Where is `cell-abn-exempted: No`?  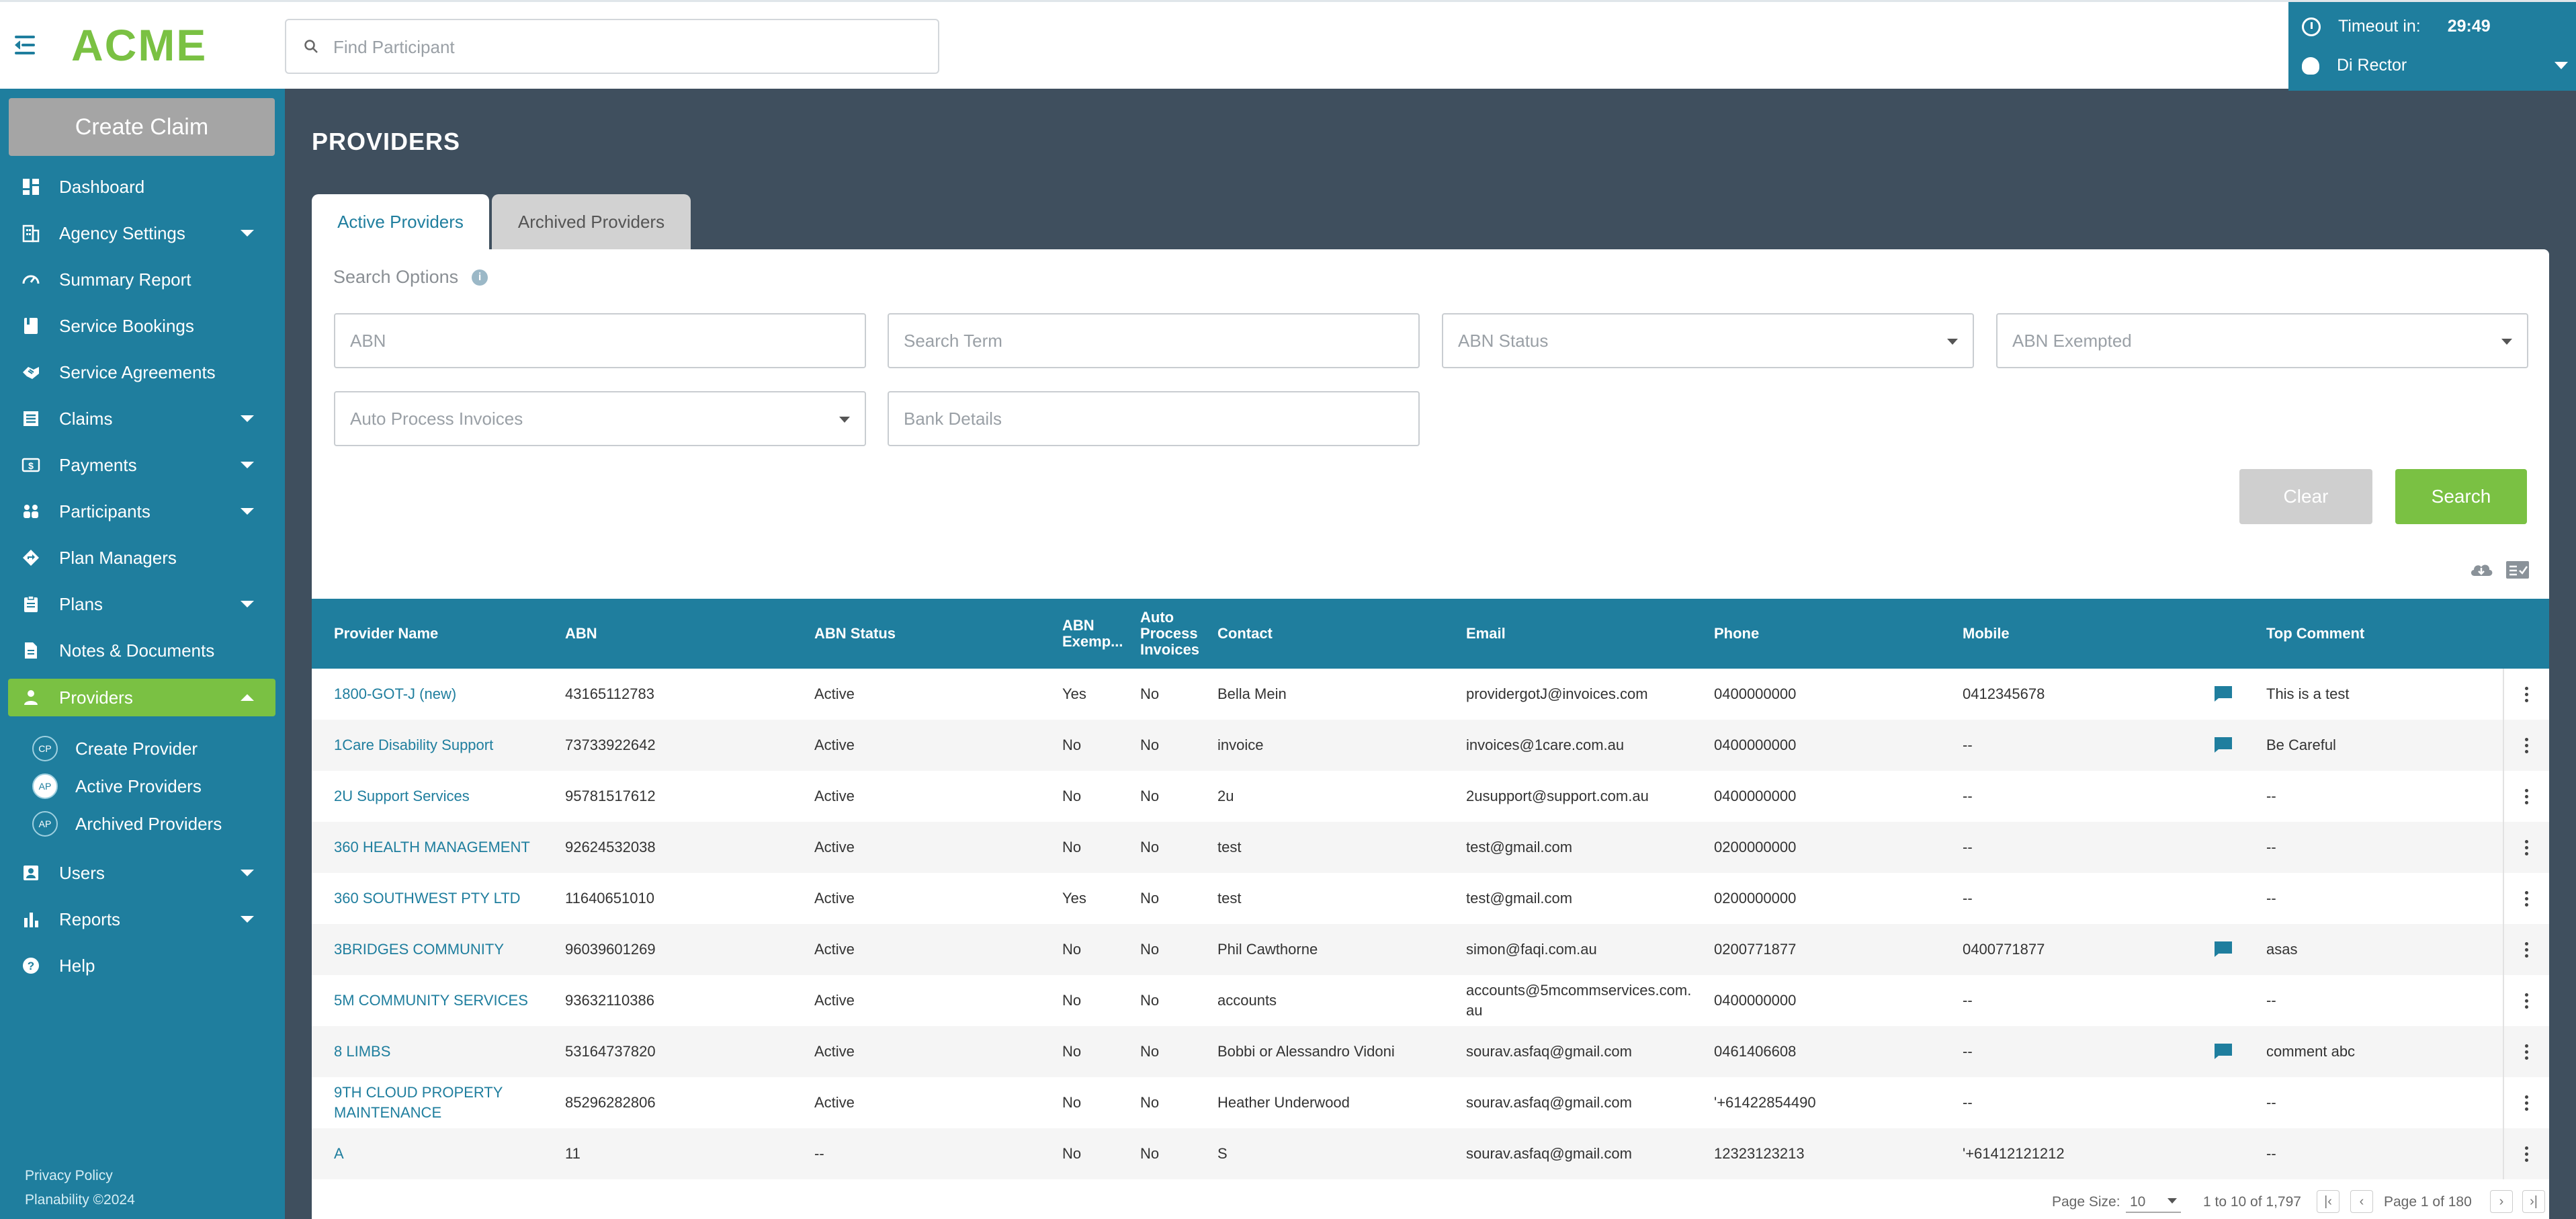 cell-abn-exempted: No is located at coordinates (1071, 796).